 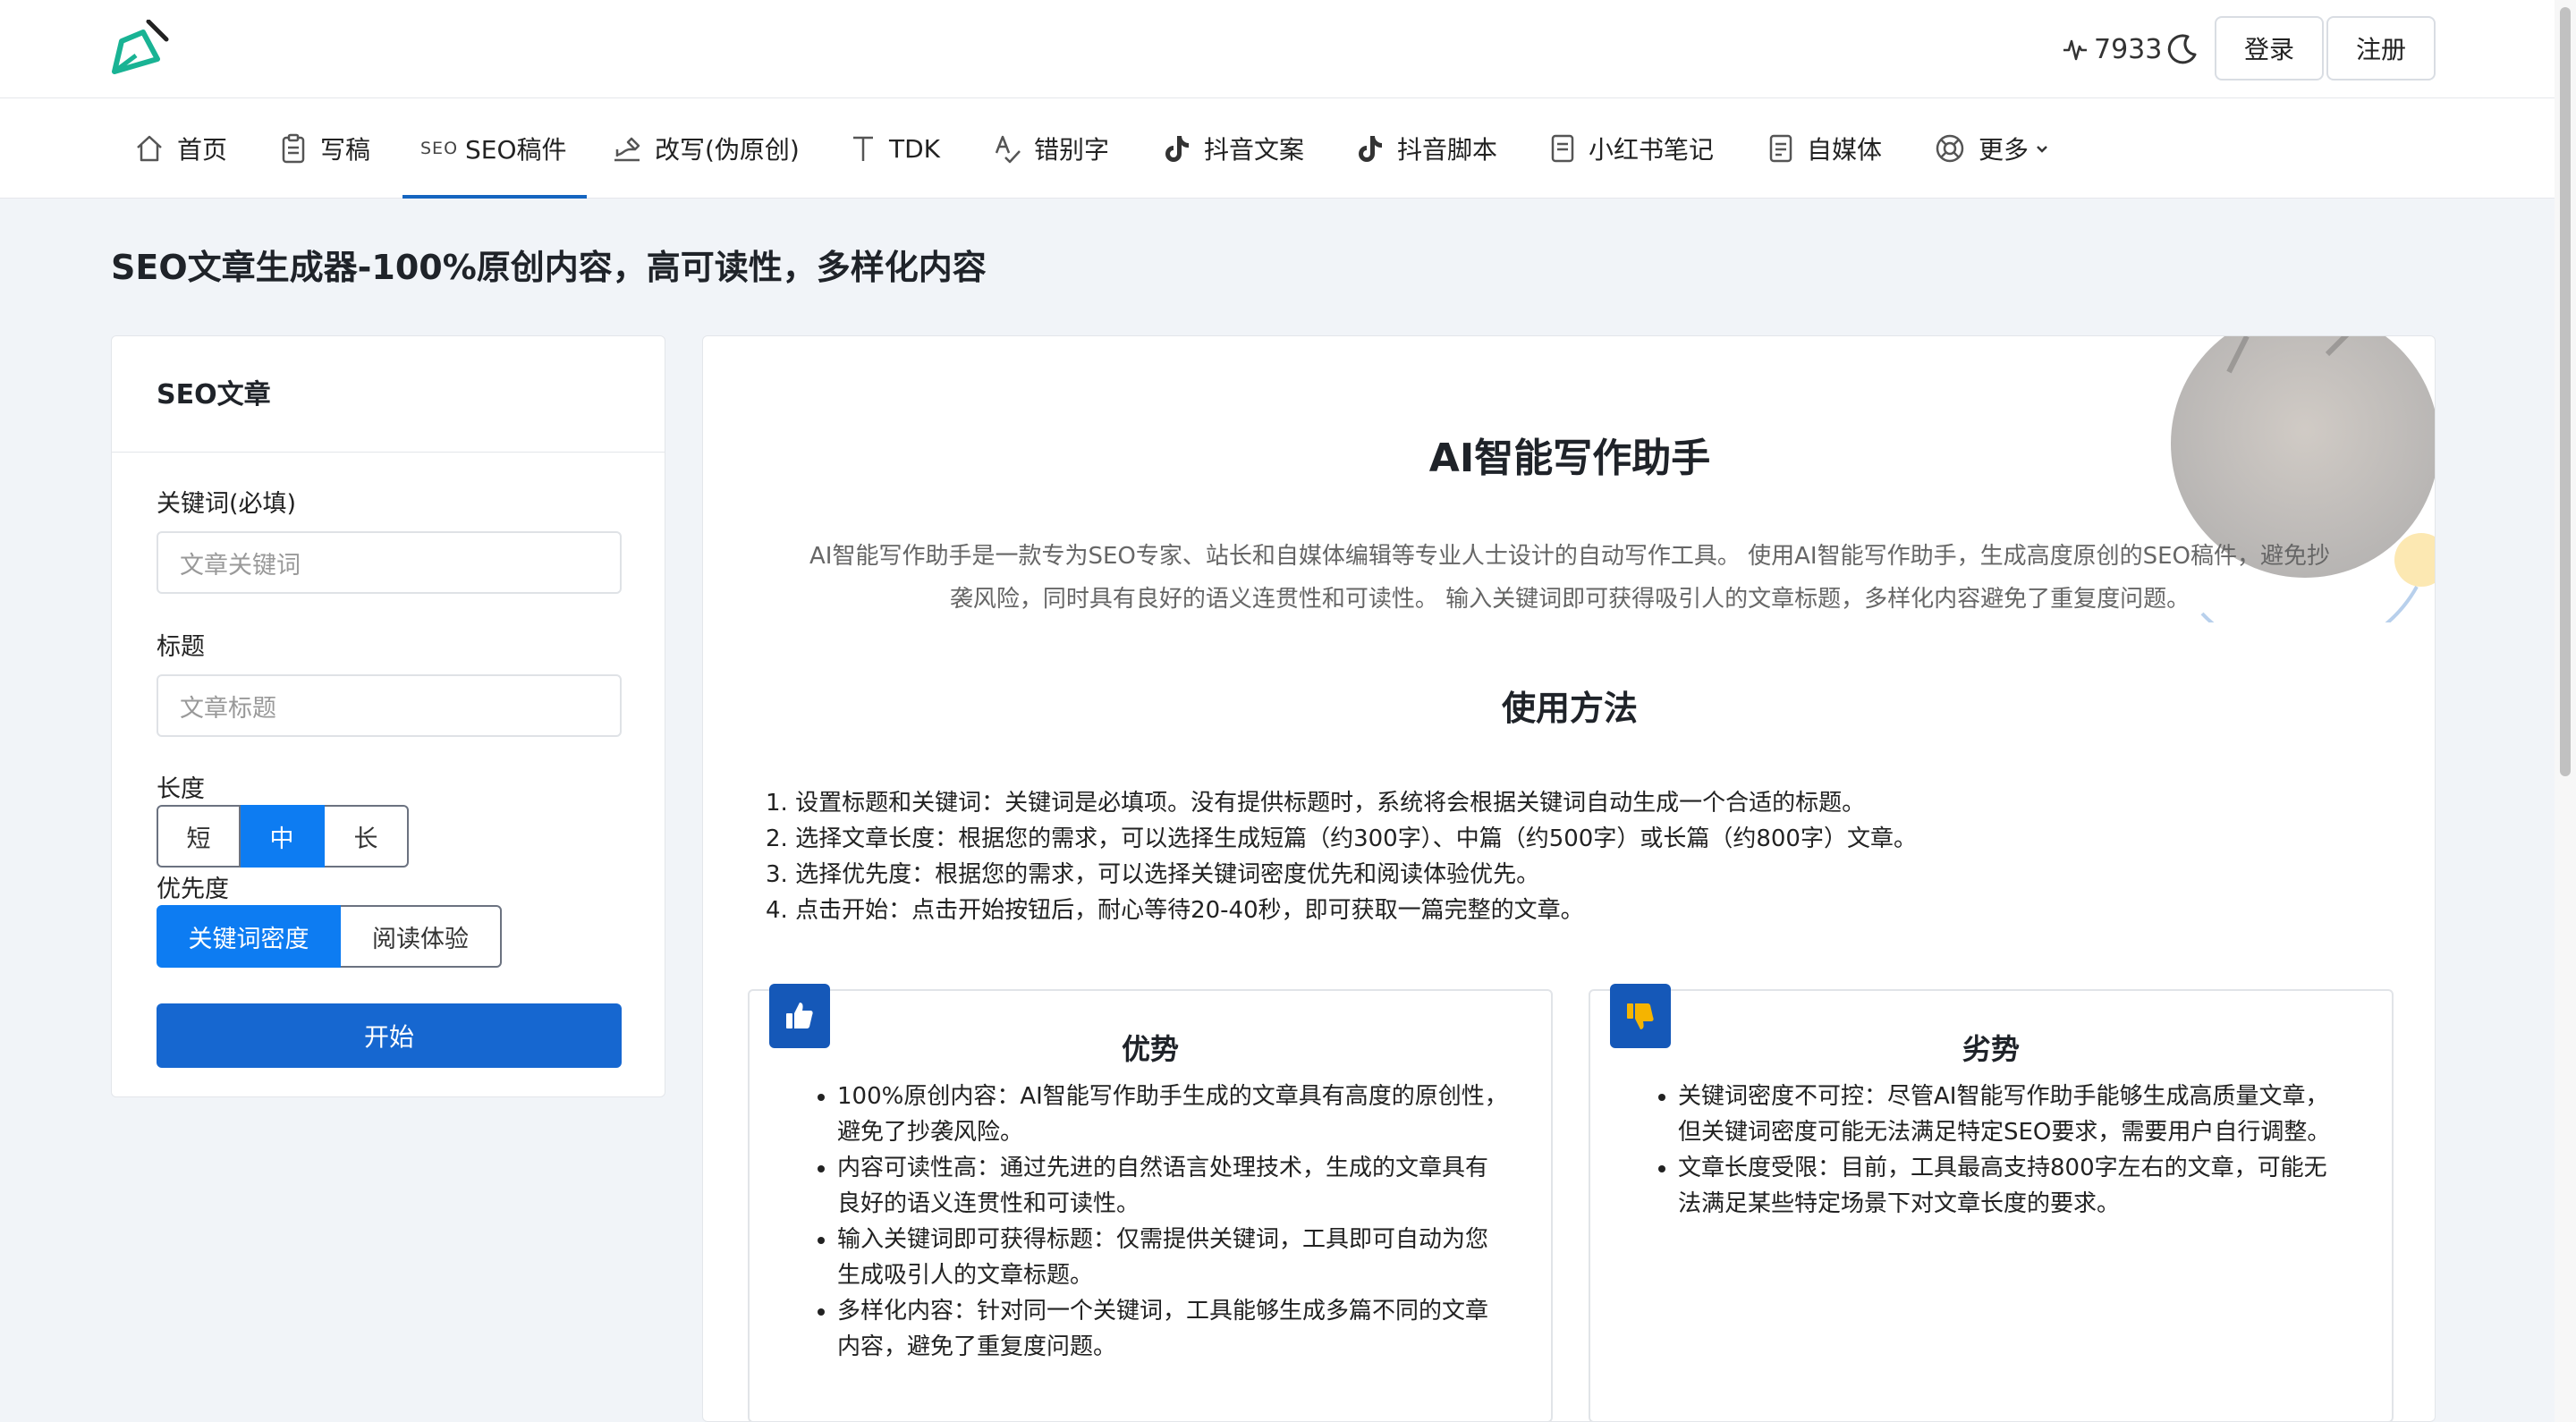 I want to click on nav-label: 小红书笔记, so click(x=1652, y=150).